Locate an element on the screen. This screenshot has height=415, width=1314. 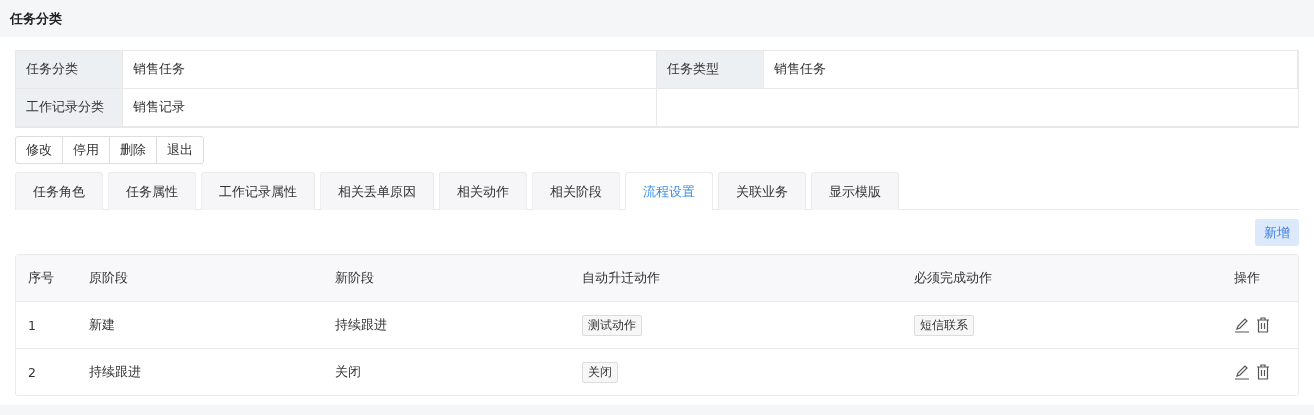
tab: 相关动作 is located at coordinates (483, 191).